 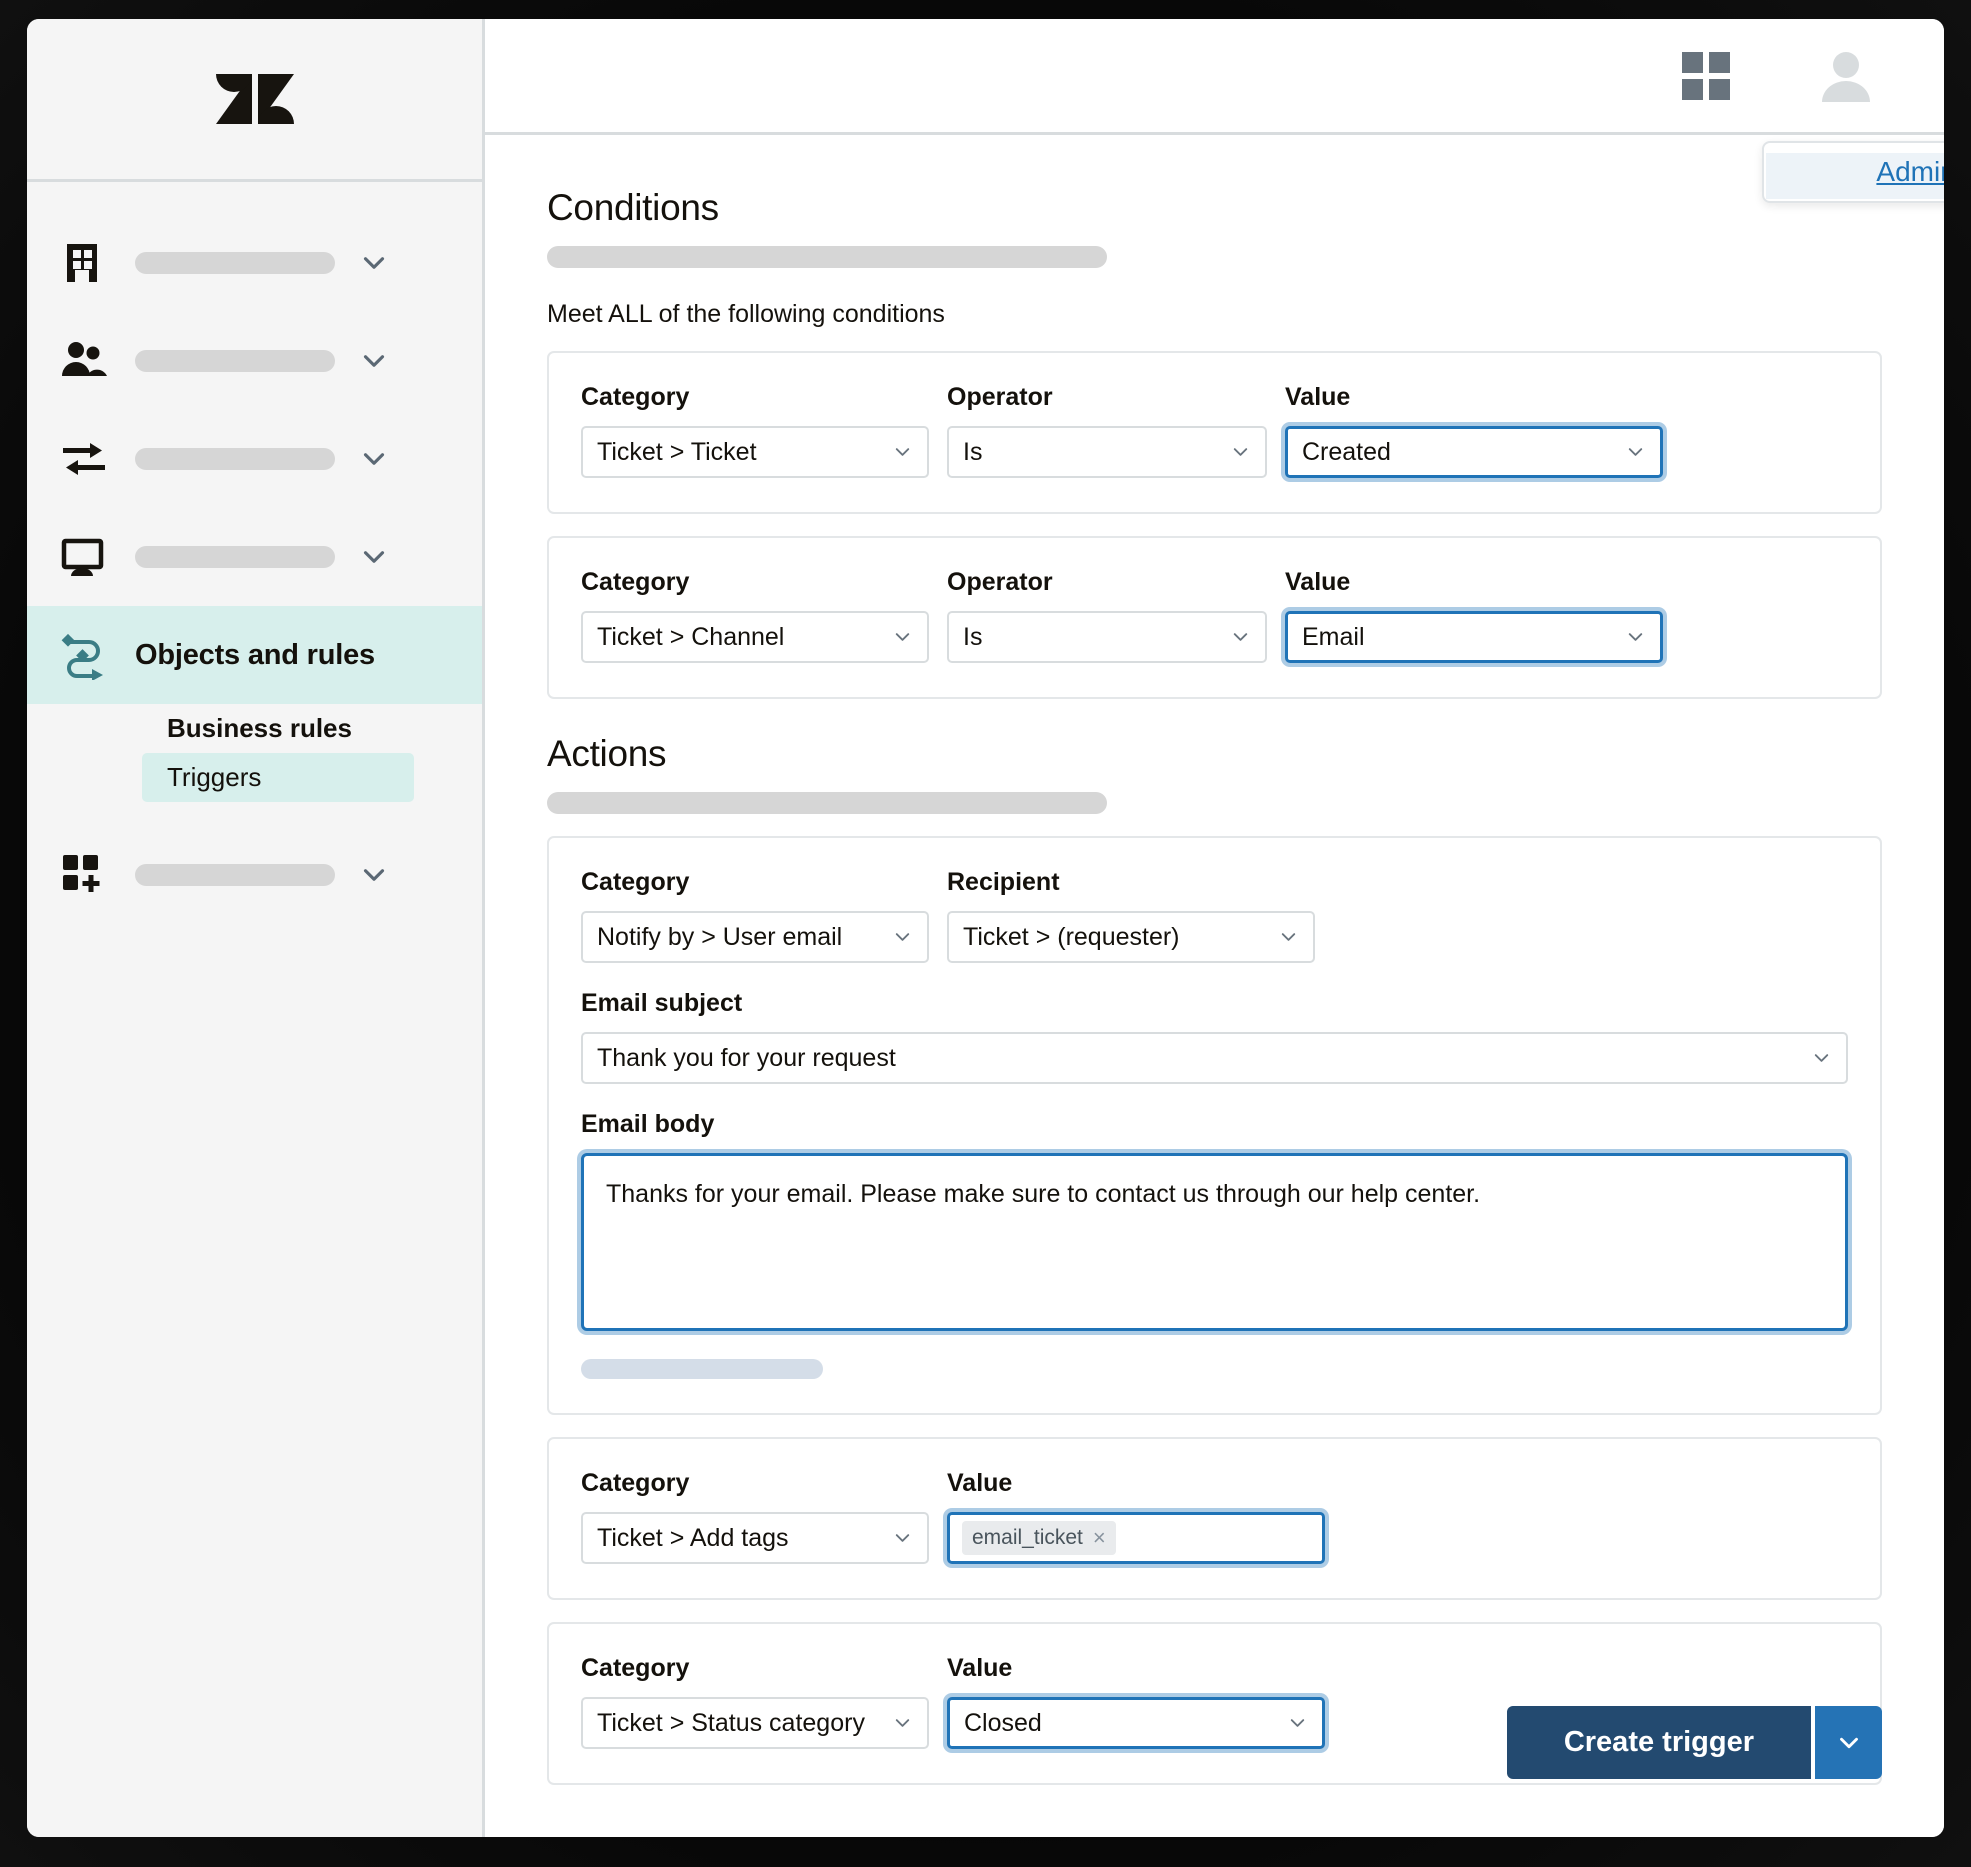 I want to click on footer-actions: Create trigger, so click(x=1694, y=1742).